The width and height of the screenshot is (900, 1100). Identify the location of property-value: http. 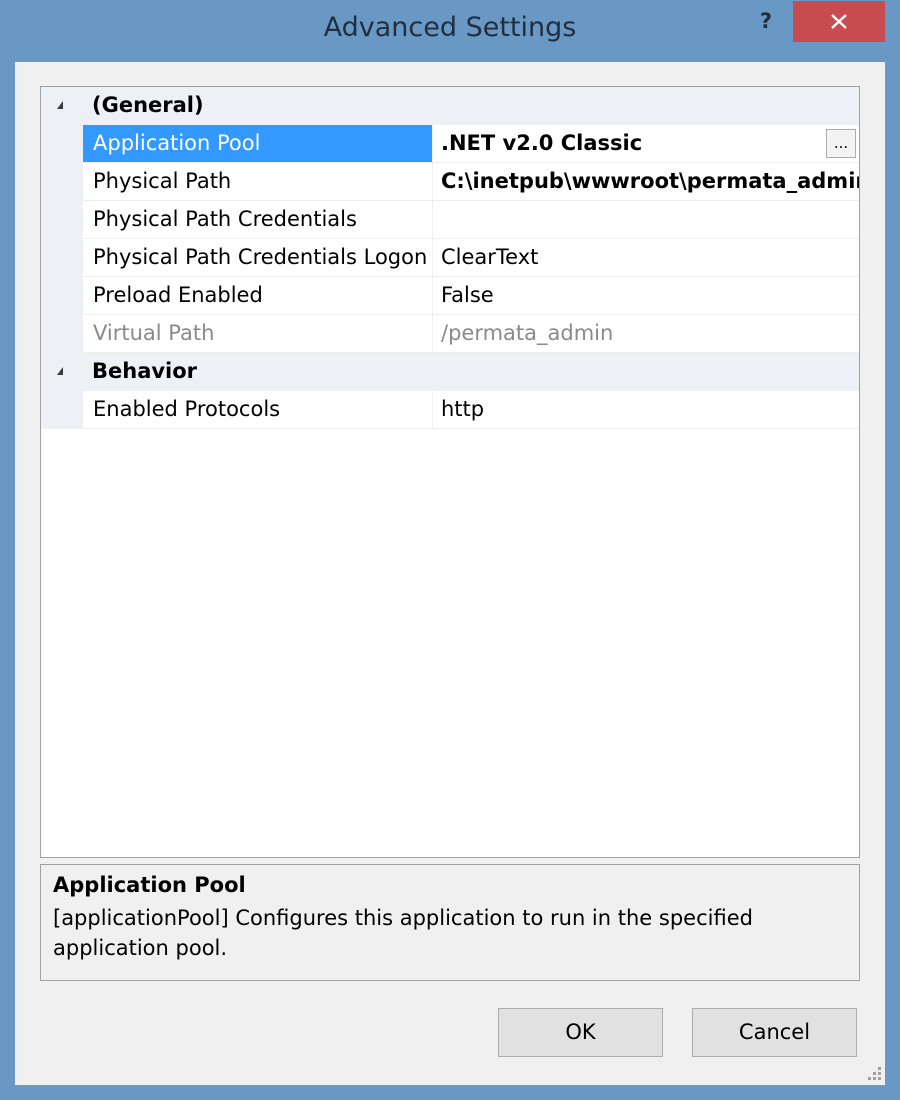
(645, 410).